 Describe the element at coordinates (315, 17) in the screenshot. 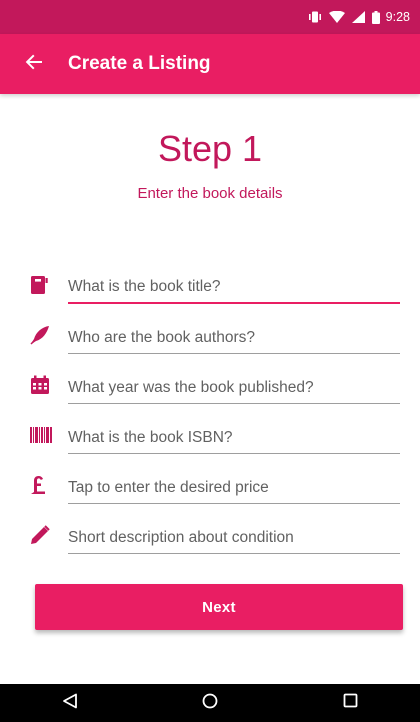

I see `vibrate-icon` at that location.